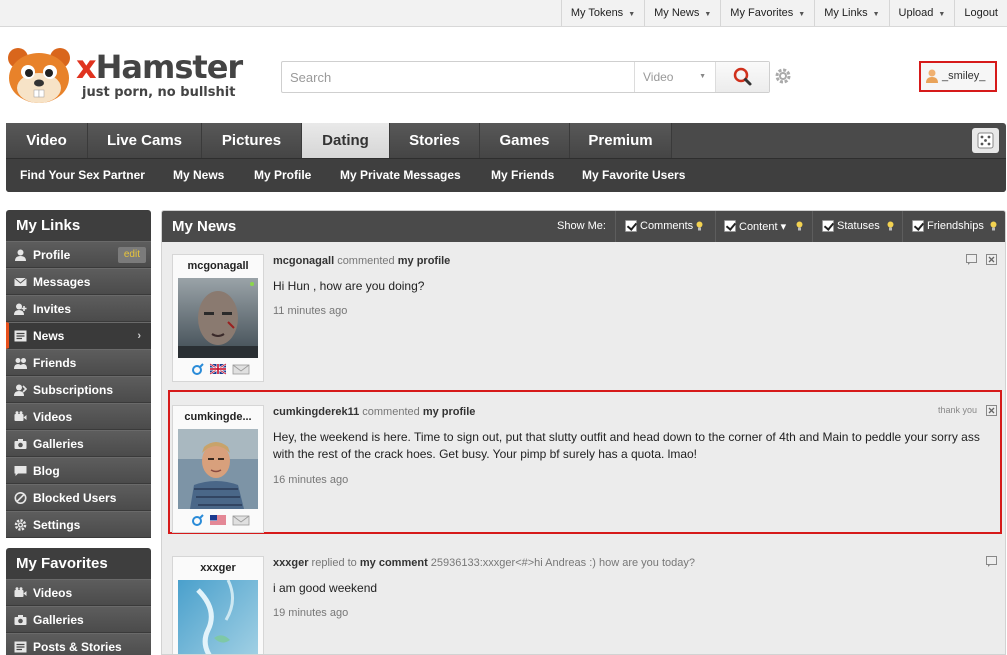 The width and height of the screenshot is (1007, 655). I want to click on subnav-my-favorite-users: My Favorite Users, so click(633, 175).